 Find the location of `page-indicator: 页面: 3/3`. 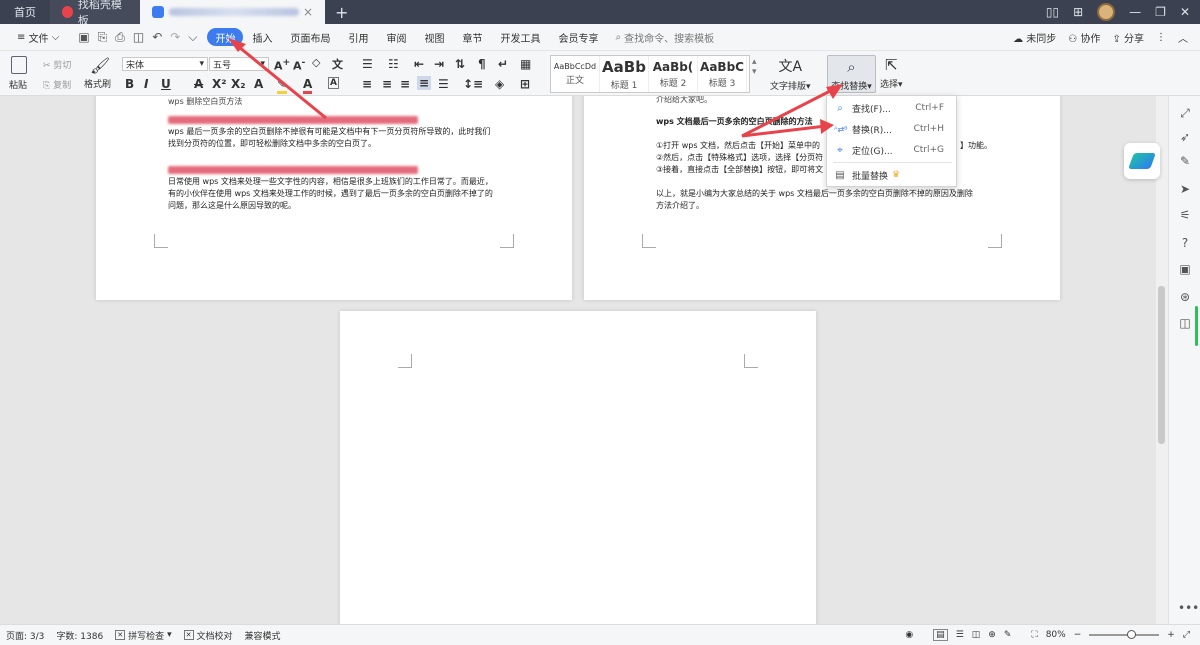

page-indicator: 页面: 3/3 is located at coordinates (25, 635).